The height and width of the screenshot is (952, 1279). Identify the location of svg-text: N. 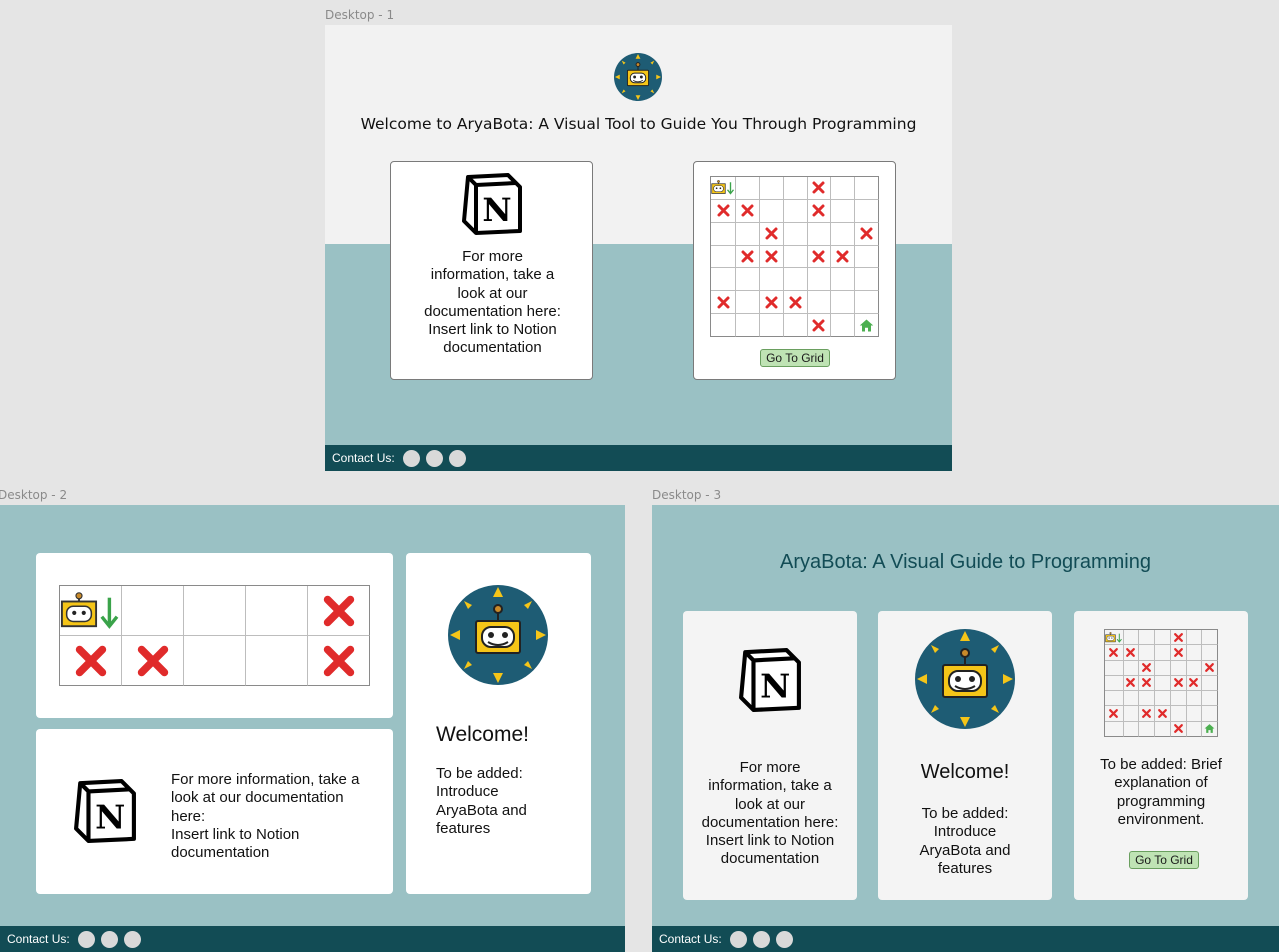
(775, 686).